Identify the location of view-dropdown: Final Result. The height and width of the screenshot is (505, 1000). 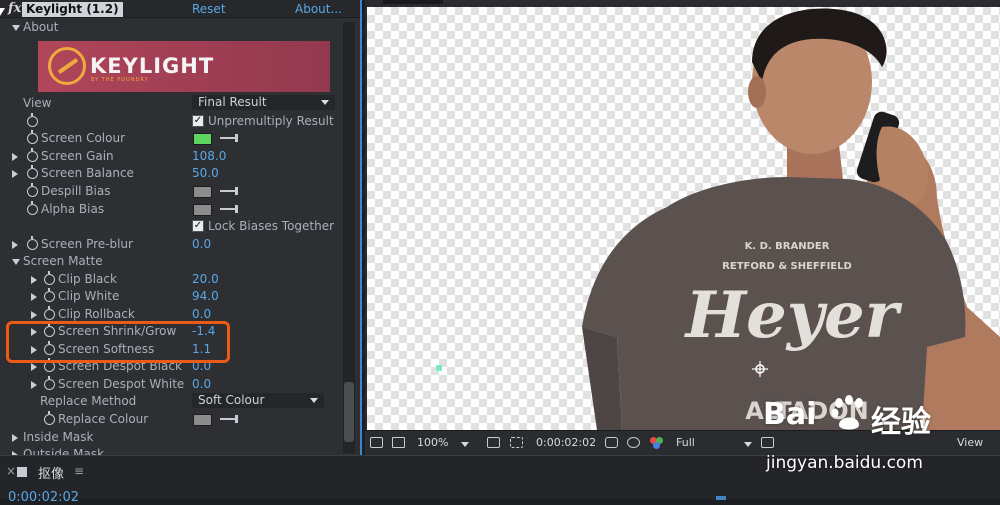
(263, 102).